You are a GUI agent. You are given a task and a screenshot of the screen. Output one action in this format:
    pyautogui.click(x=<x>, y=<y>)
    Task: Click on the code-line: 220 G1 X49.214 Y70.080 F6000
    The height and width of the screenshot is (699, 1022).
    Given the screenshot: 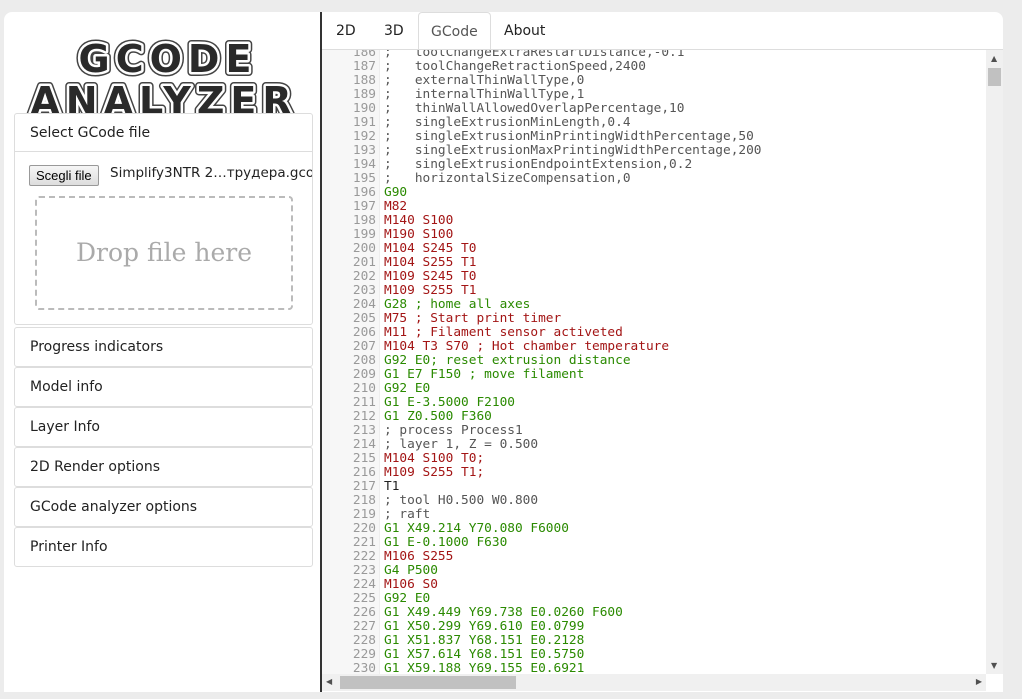 What is the action you would take?
    pyautogui.click(x=445, y=529)
    